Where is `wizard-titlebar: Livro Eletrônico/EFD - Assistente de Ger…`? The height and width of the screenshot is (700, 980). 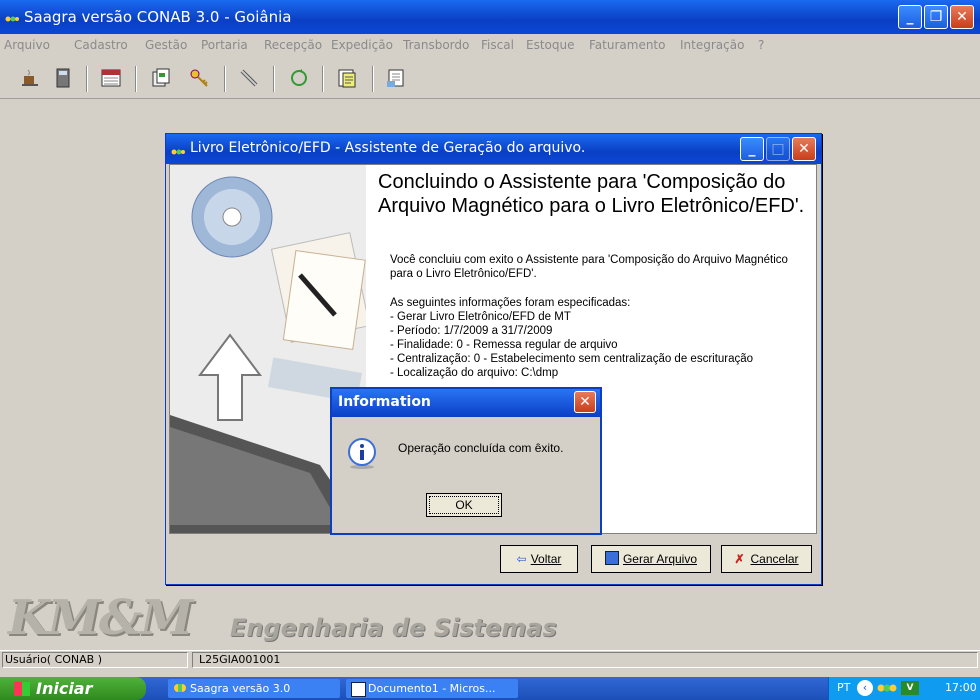 wizard-titlebar: Livro Eletrônico/EFD - Assistente de Ger… is located at coordinates (493, 149).